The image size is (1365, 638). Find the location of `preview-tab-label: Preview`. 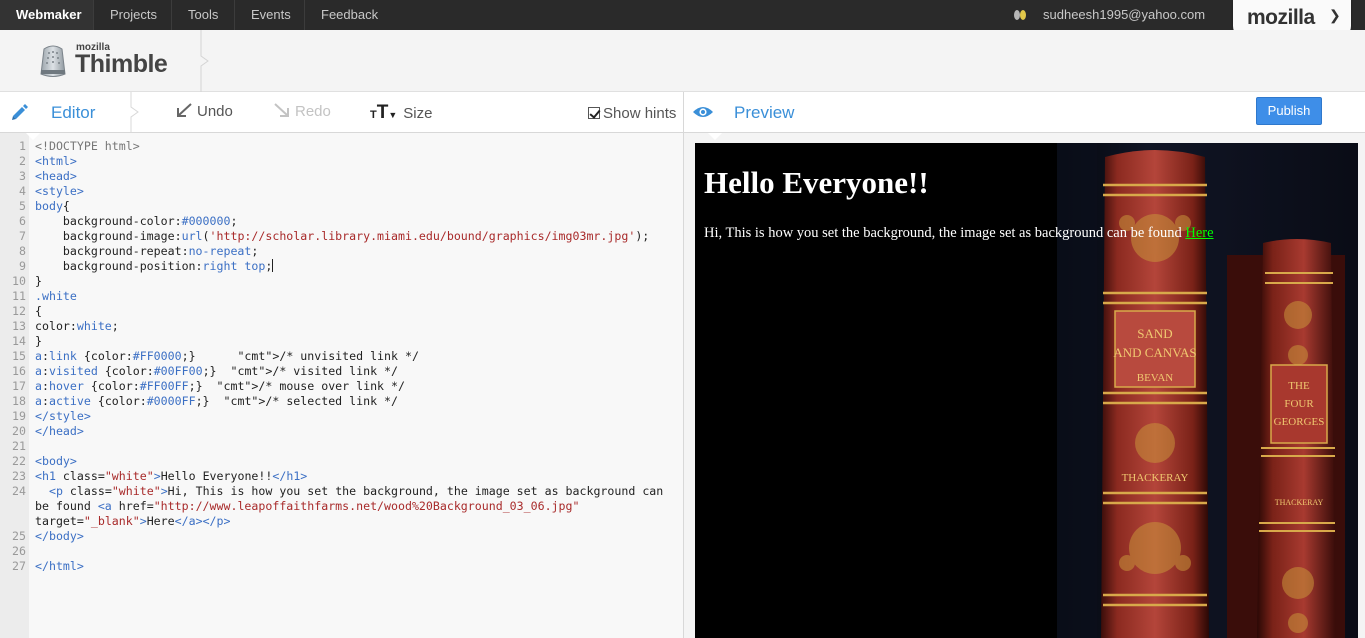

preview-tab-label: Preview is located at coordinates (764, 113).